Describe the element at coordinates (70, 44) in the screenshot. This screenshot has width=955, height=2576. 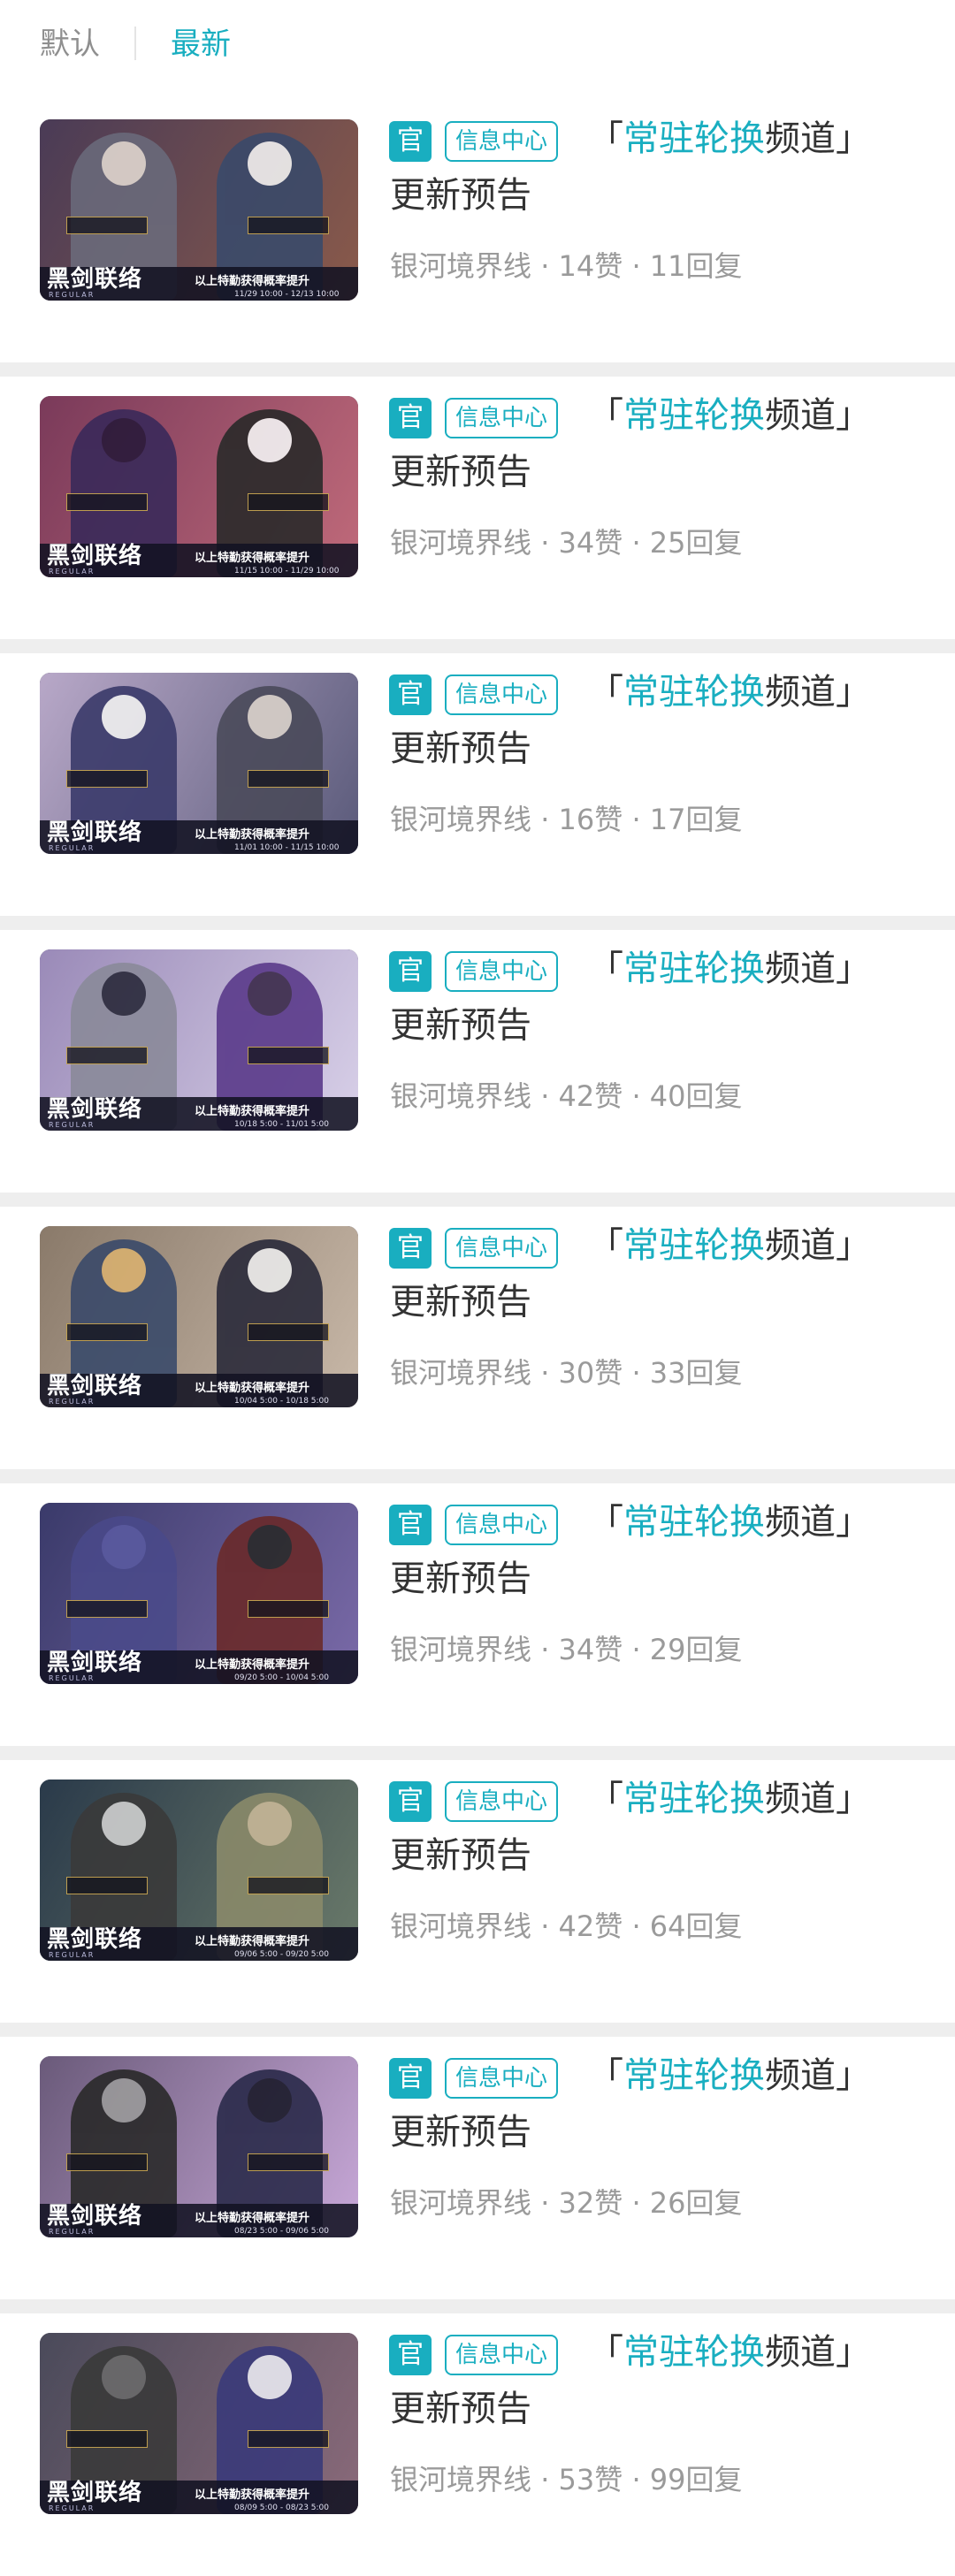
I see `tab-default: 默认` at that location.